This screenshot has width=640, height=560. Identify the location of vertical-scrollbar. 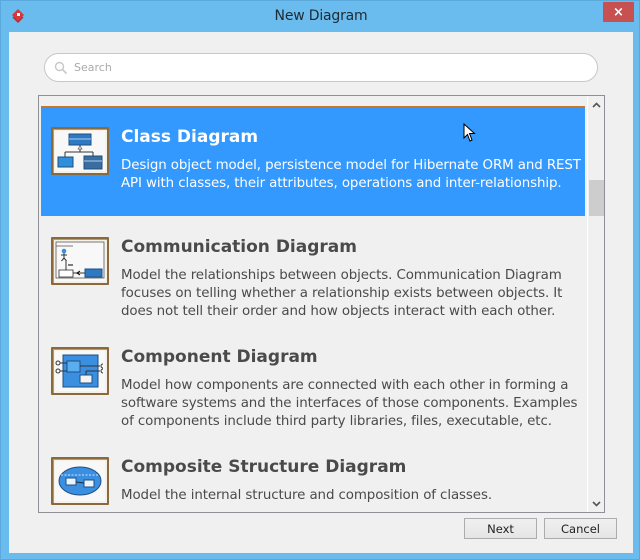
(595, 304).